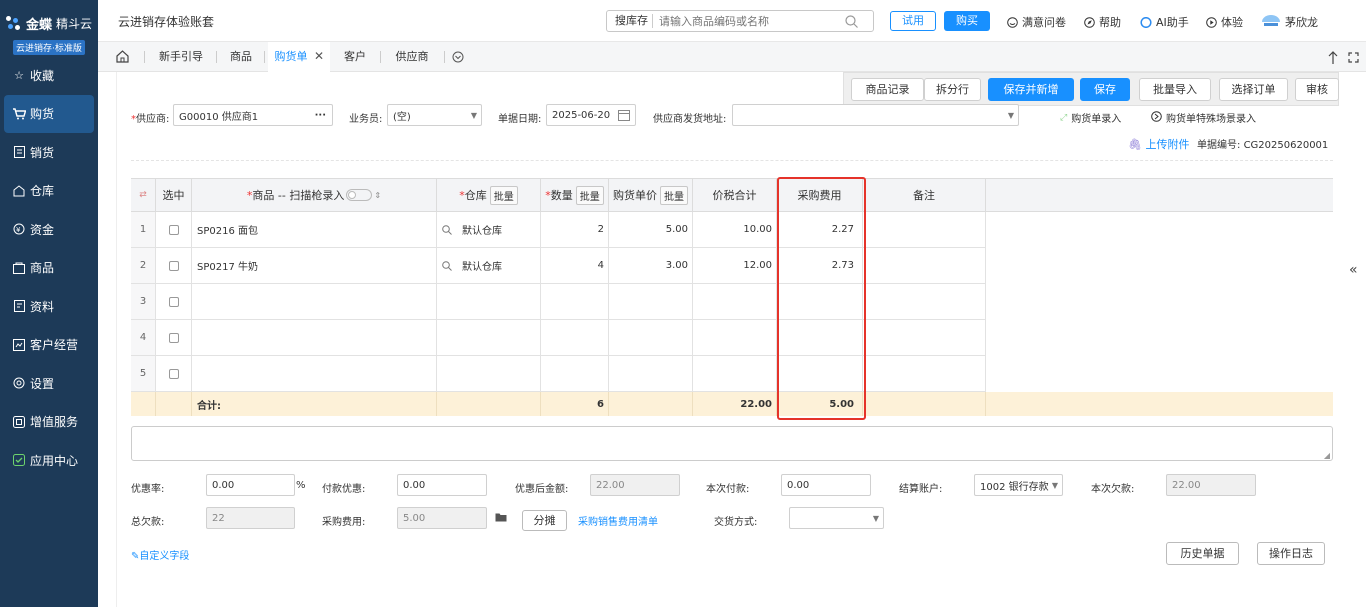 The image size is (1366, 607). What do you see at coordinates (624, 116) in the screenshot?
I see `calendar-icon` at bounding box center [624, 116].